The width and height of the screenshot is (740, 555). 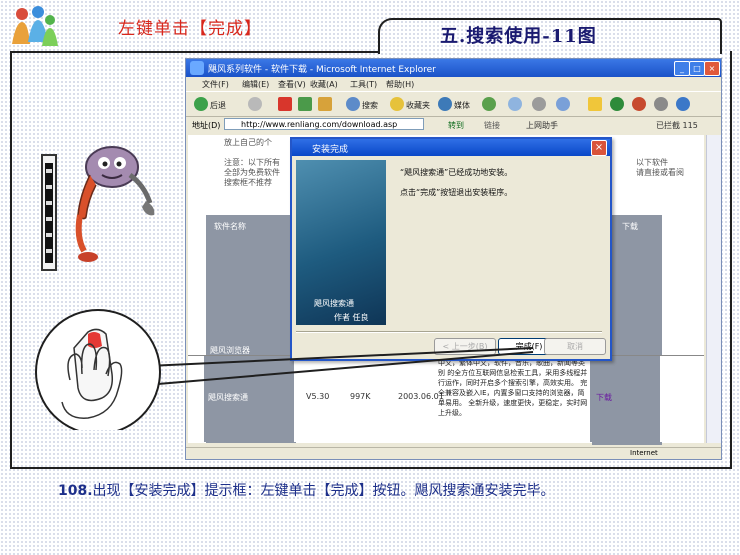 I want to click on go-button: 转到, so click(x=456, y=125).